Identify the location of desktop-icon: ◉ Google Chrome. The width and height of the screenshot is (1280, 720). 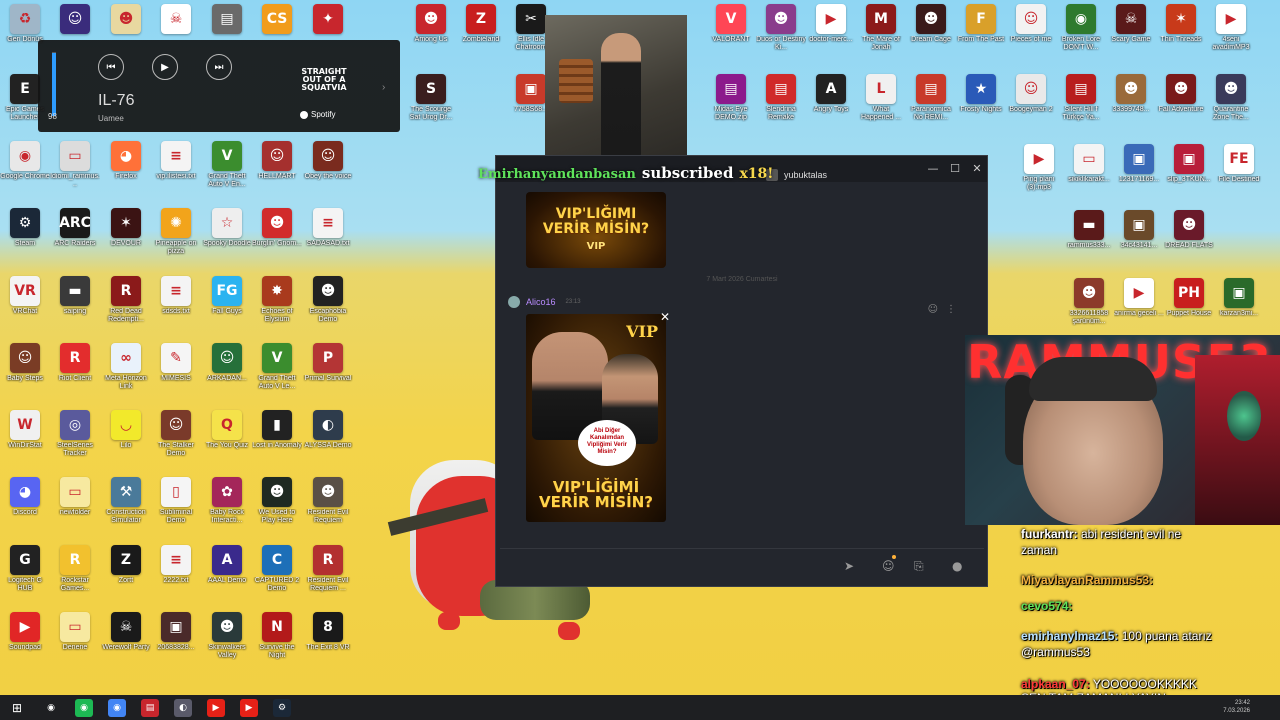
(25, 170).